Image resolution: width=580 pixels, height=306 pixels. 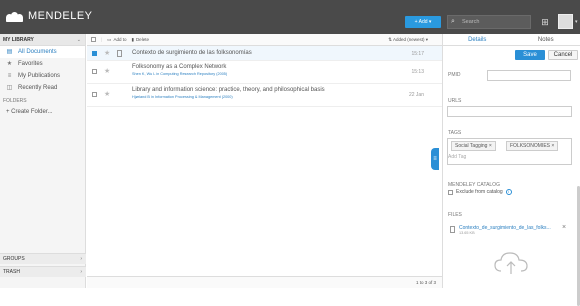 What do you see at coordinates (454, 101) in the screenshot?
I see `urls-label: URLS` at bounding box center [454, 101].